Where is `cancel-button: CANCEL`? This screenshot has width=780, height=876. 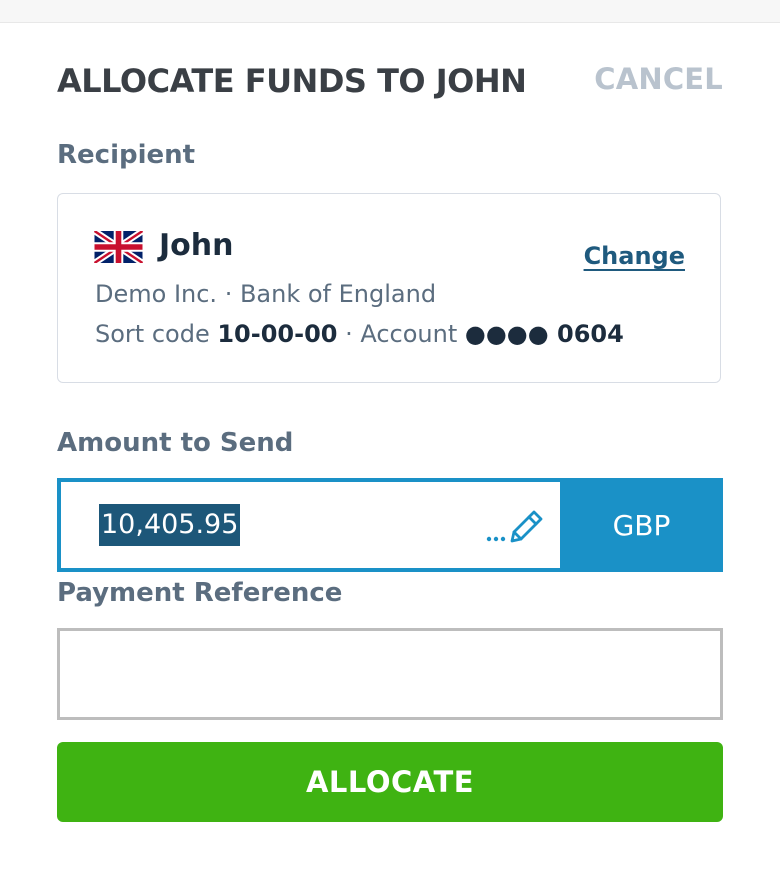
cancel-button: CANCEL is located at coordinates (658, 79).